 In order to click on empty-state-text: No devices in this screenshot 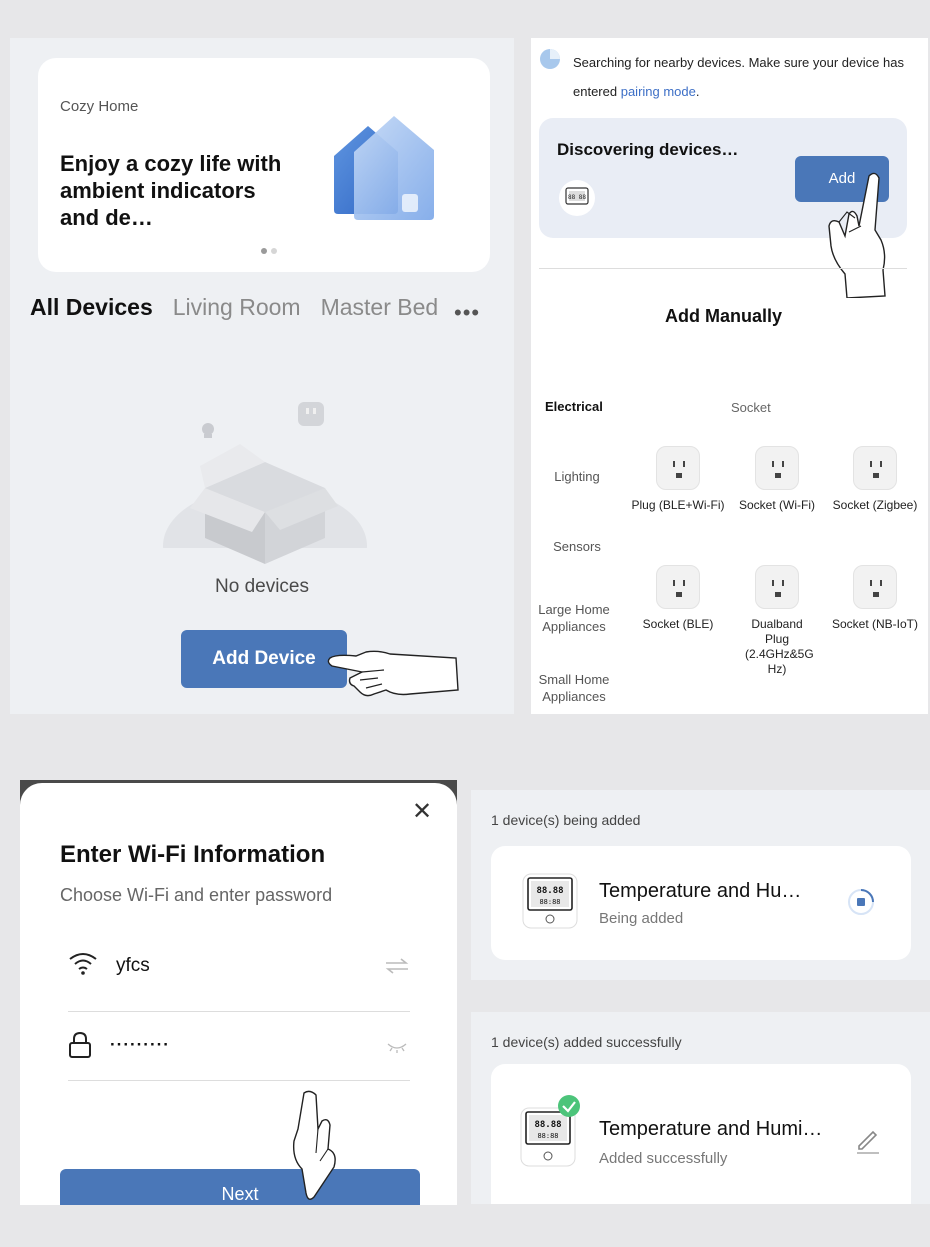, I will do `click(262, 586)`.